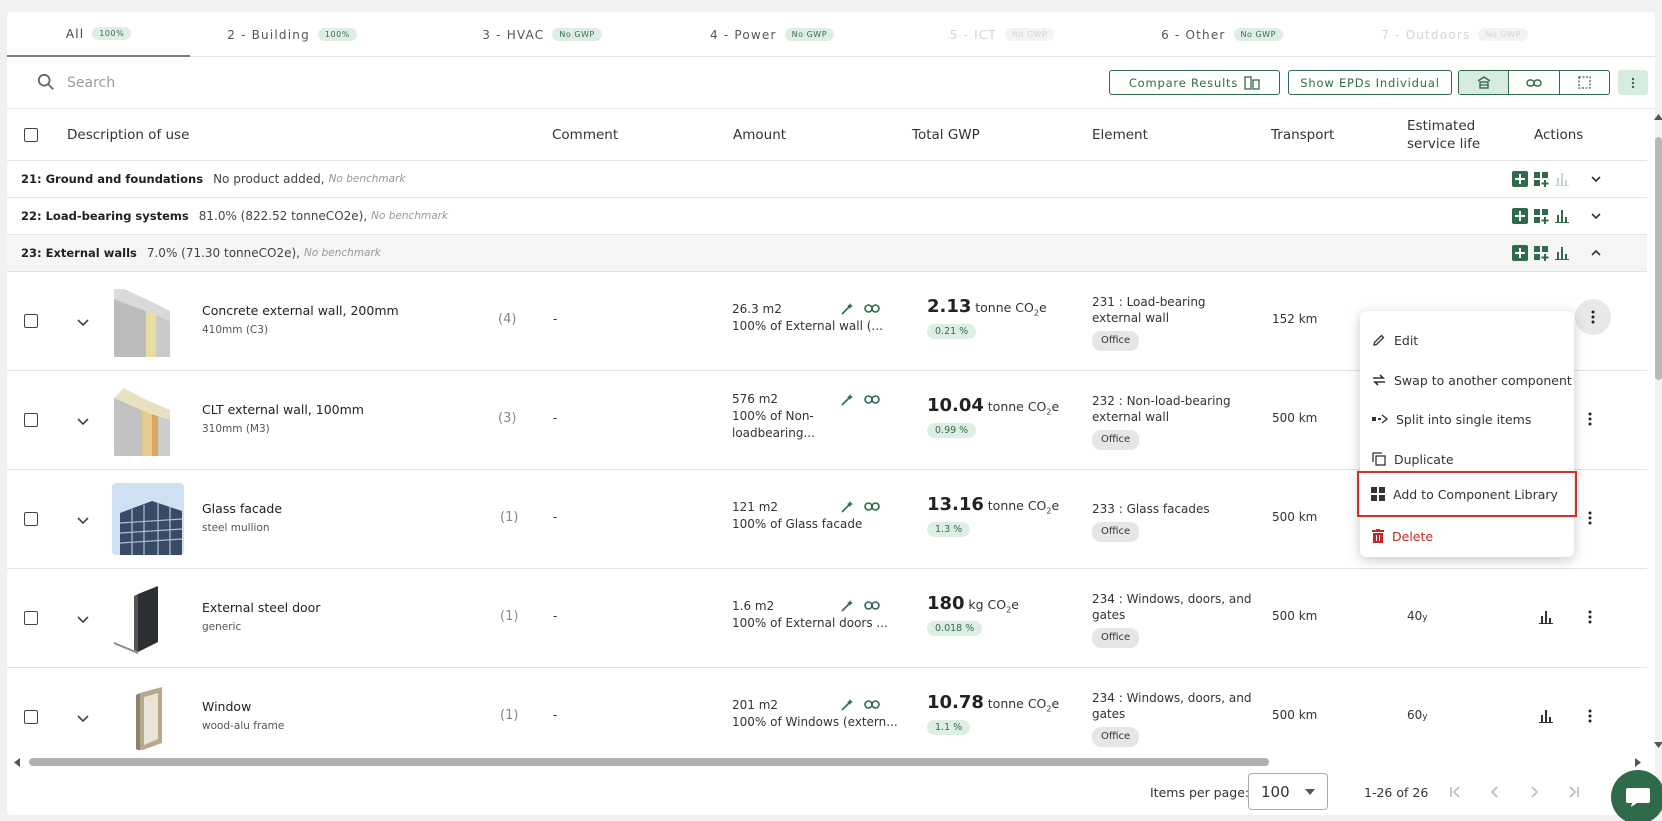 The height and width of the screenshot is (821, 1662). What do you see at coordinates (1483, 380) in the screenshot?
I see `menu-item-label: Swap to another component` at bounding box center [1483, 380].